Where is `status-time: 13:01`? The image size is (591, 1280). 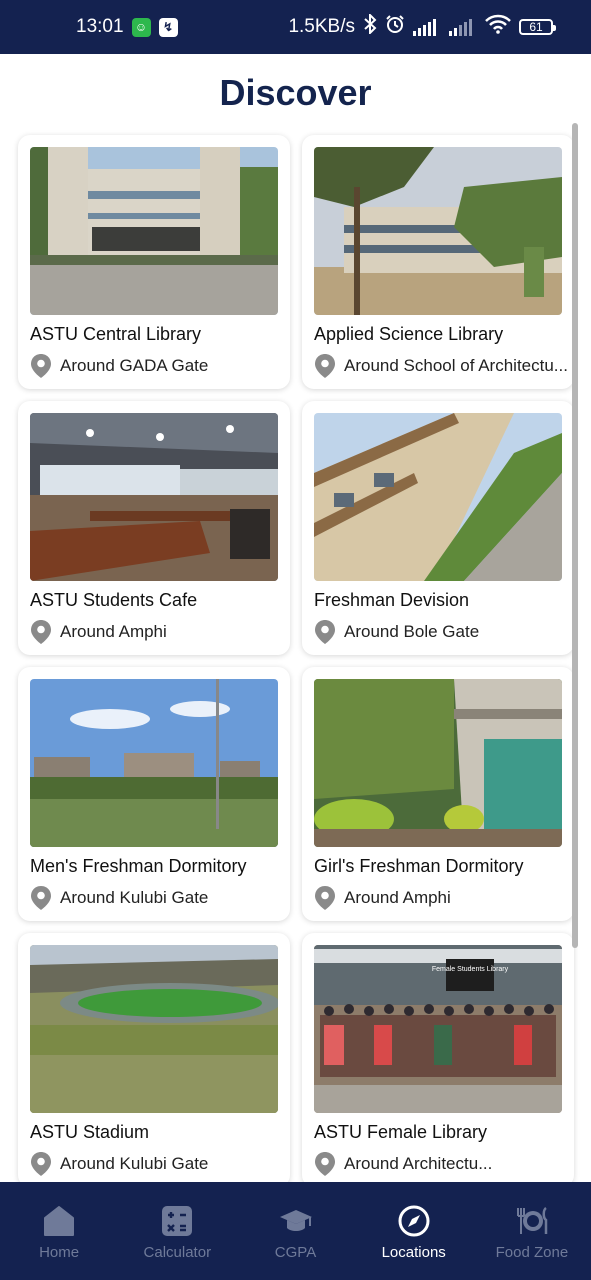
status-time: 13:01 is located at coordinates (100, 26).